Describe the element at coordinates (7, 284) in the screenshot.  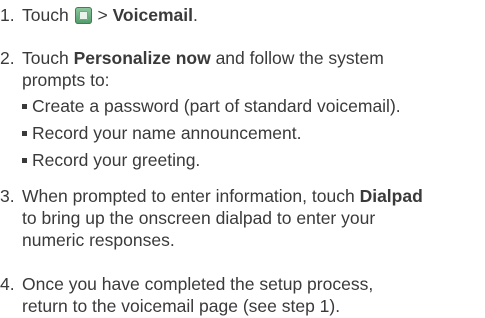
I see `step-4-number: 4.` at that location.